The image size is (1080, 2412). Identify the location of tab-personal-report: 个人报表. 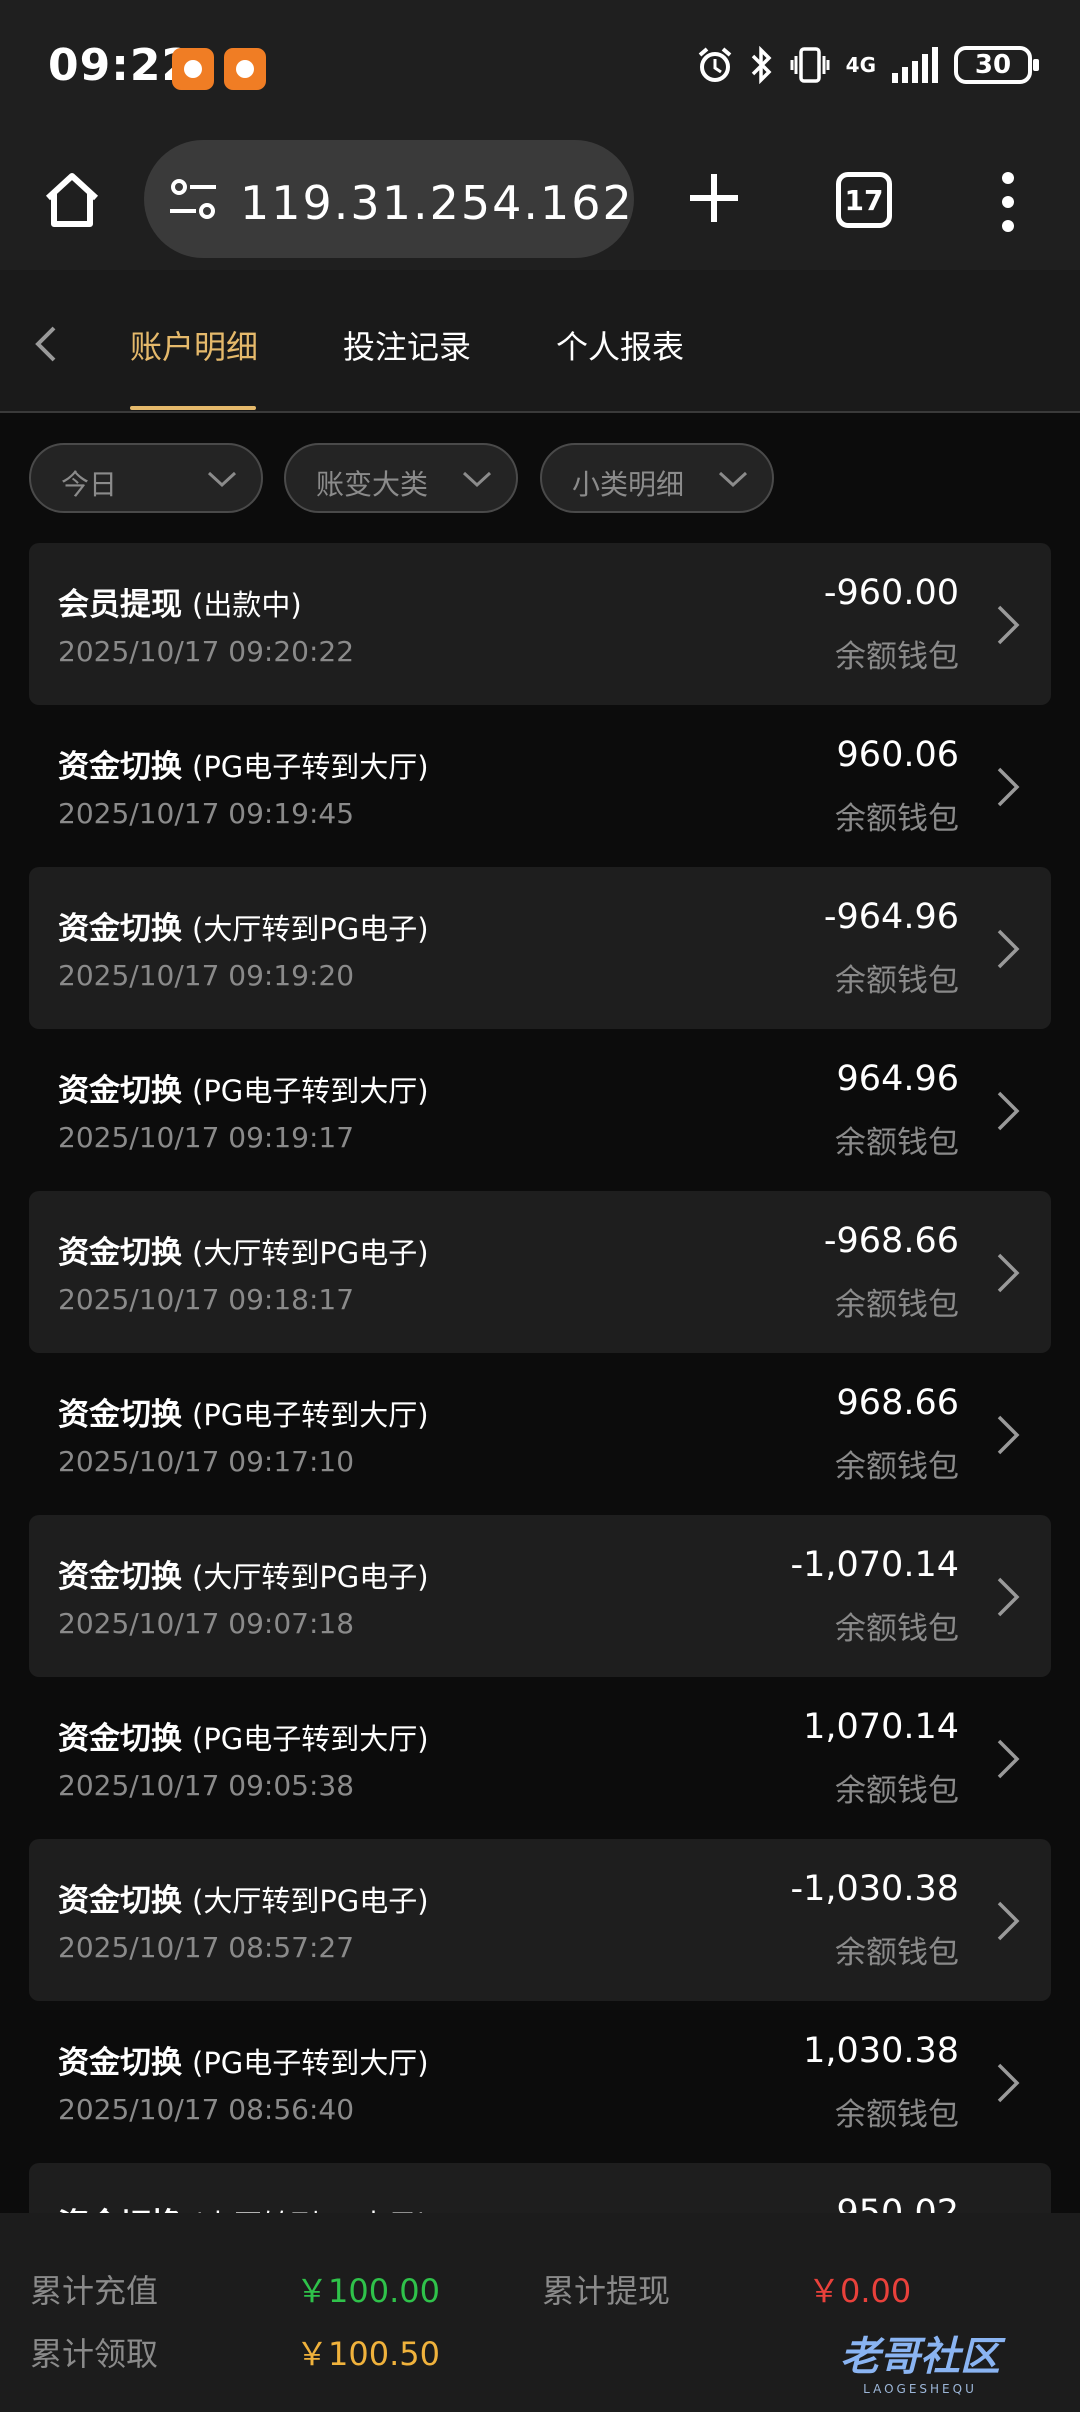
(620, 345).